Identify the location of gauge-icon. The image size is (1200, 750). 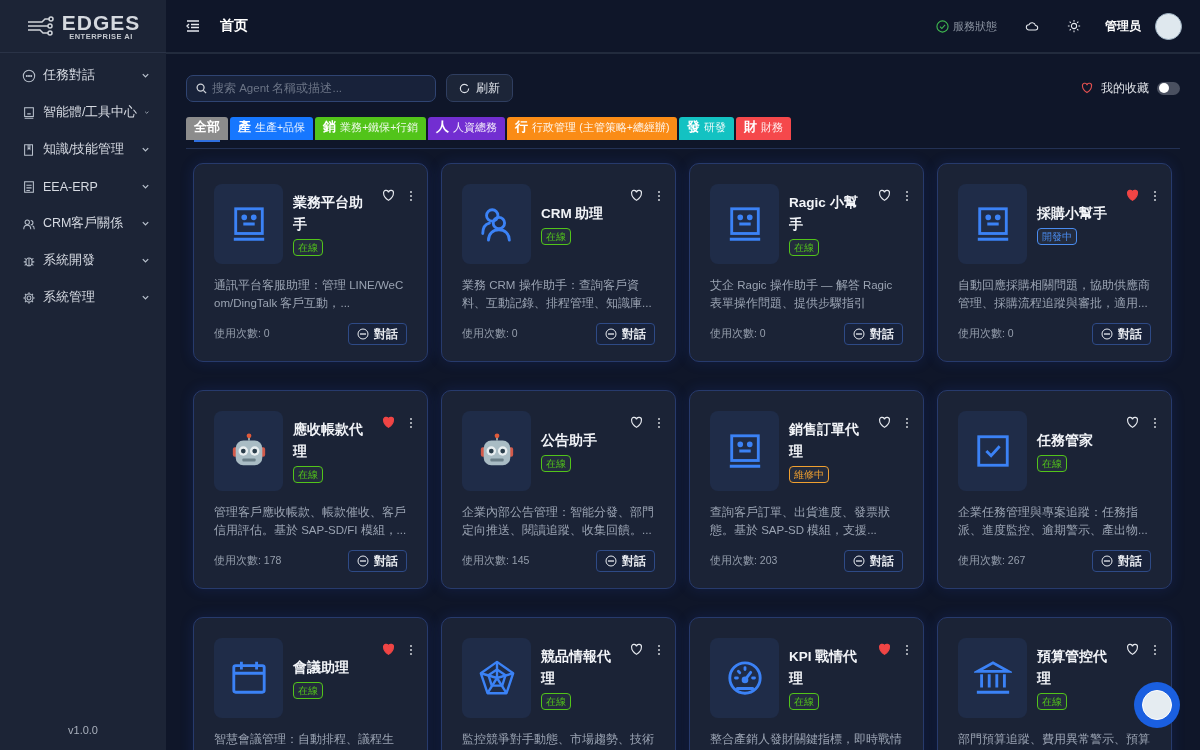
(744, 678).